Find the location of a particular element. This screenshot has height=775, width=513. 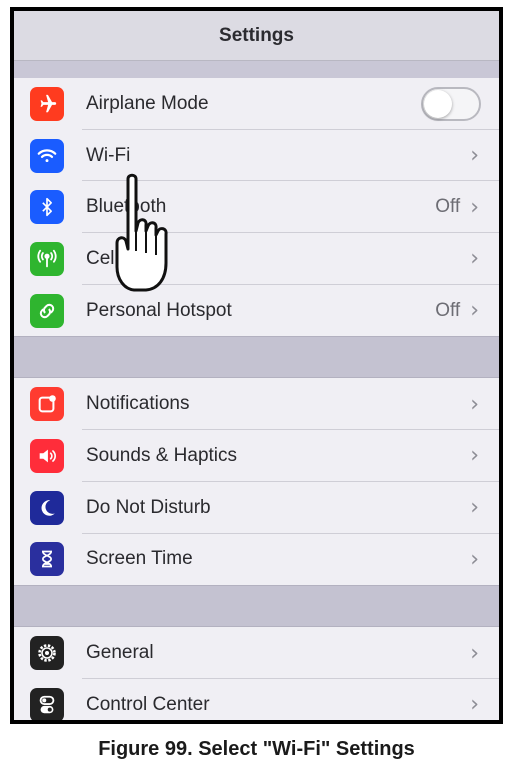

personal-hotspot-label: Personal Hotspot is located at coordinates (159, 310).